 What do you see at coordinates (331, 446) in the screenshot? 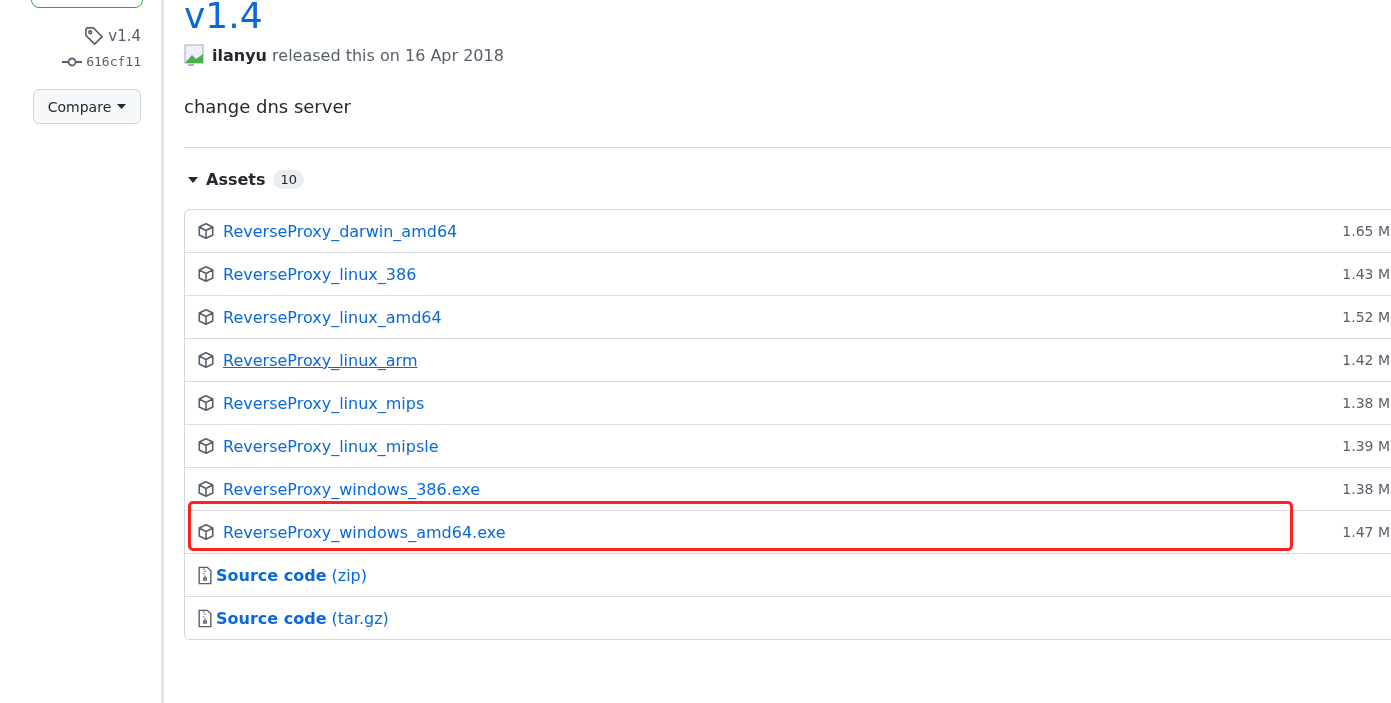
I see `asset-link: ReverseProxy_linux_mipsle` at bounding box center [331, 446].